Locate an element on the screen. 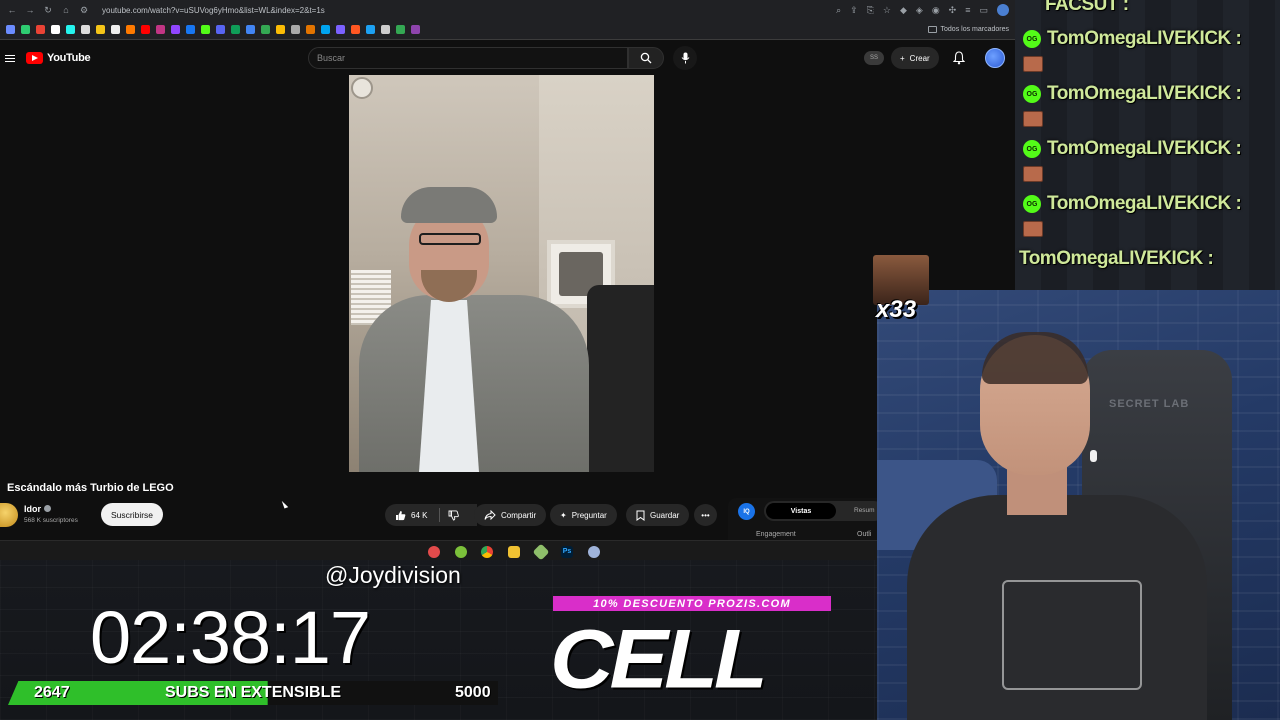  bookmarks-bar: Todos los marcadores is located at coordinates (507, 30).